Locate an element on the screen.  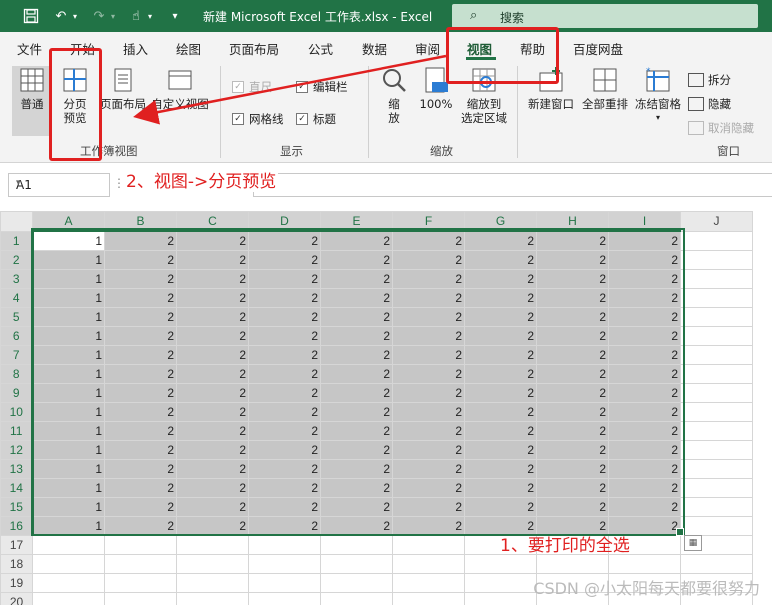
annotation-arrows is located at coordinates (290, 89).